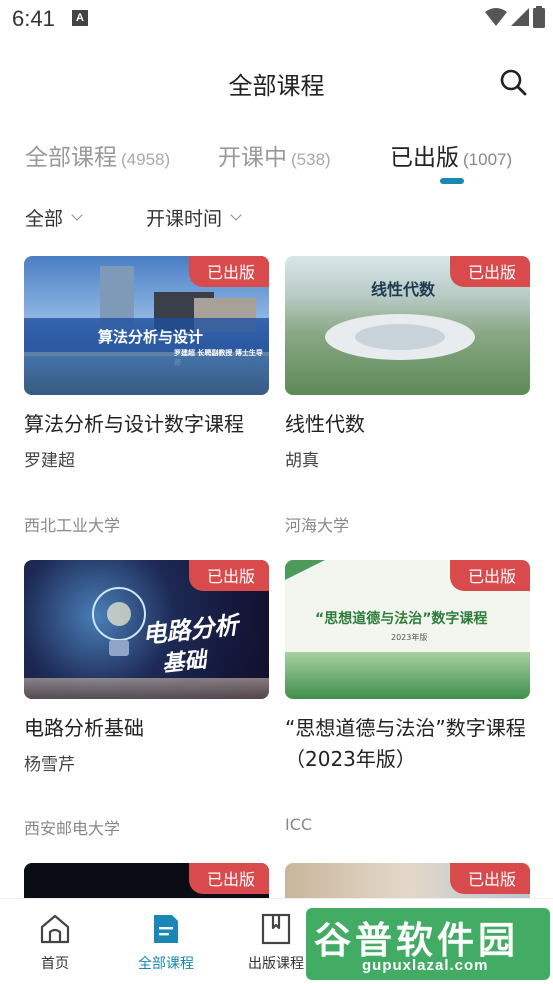 This screenshot has width=553, height=984. I want to click on nav-label: 出版课程, so click(276, 964).